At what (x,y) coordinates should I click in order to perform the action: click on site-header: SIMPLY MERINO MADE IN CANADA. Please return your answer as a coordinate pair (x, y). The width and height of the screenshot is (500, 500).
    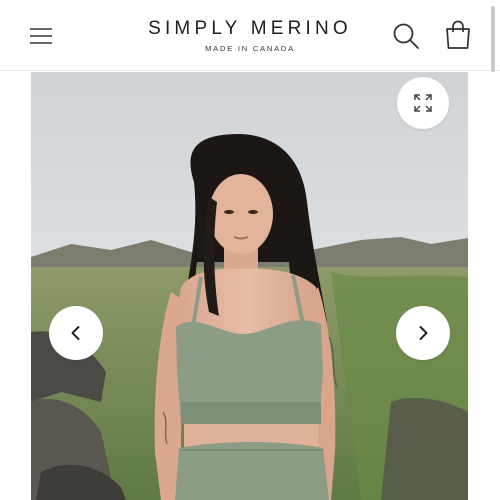
    Looking at the image, I should click on (250, 35).